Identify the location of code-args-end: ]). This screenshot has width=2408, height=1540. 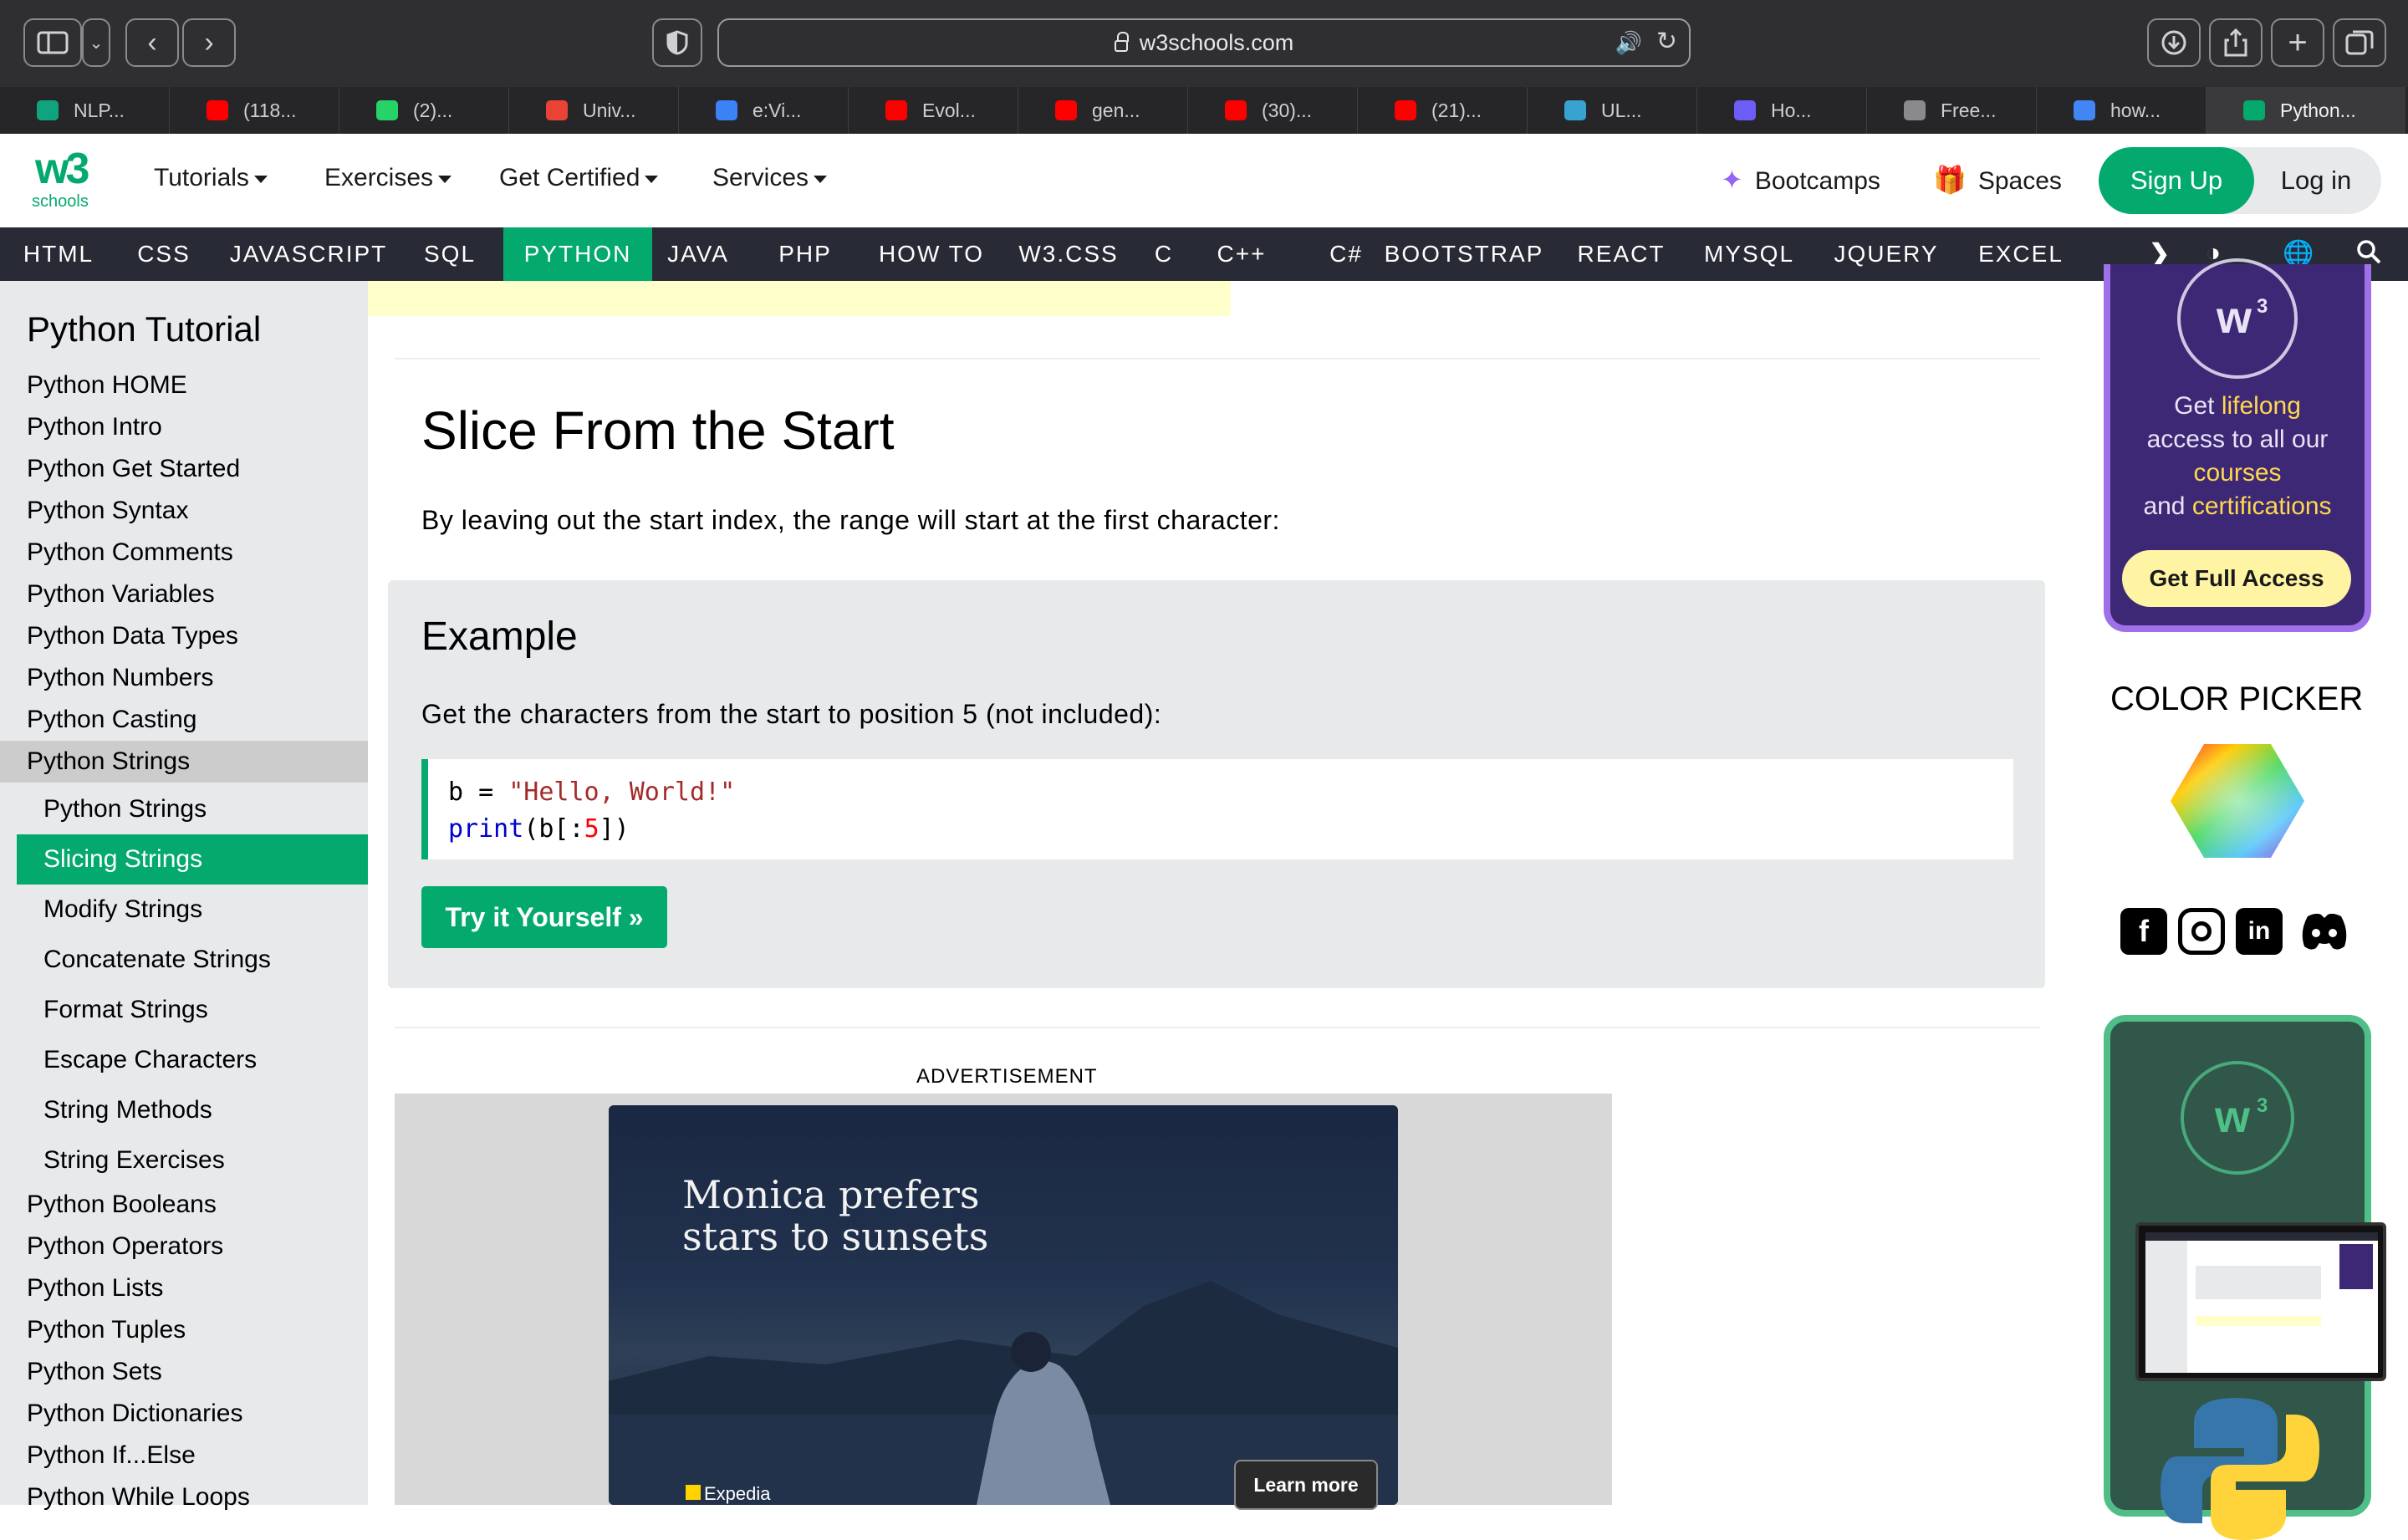
(614, 829).